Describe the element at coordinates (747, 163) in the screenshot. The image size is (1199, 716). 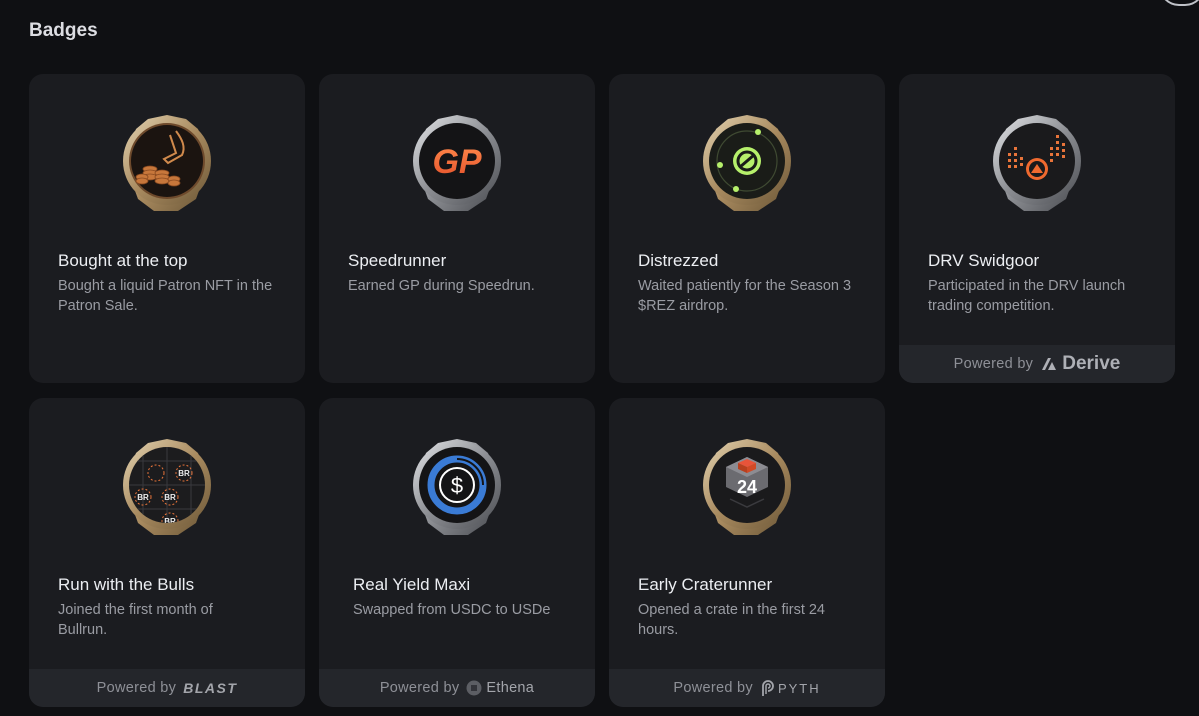
I see `orbit-icon` at that location.